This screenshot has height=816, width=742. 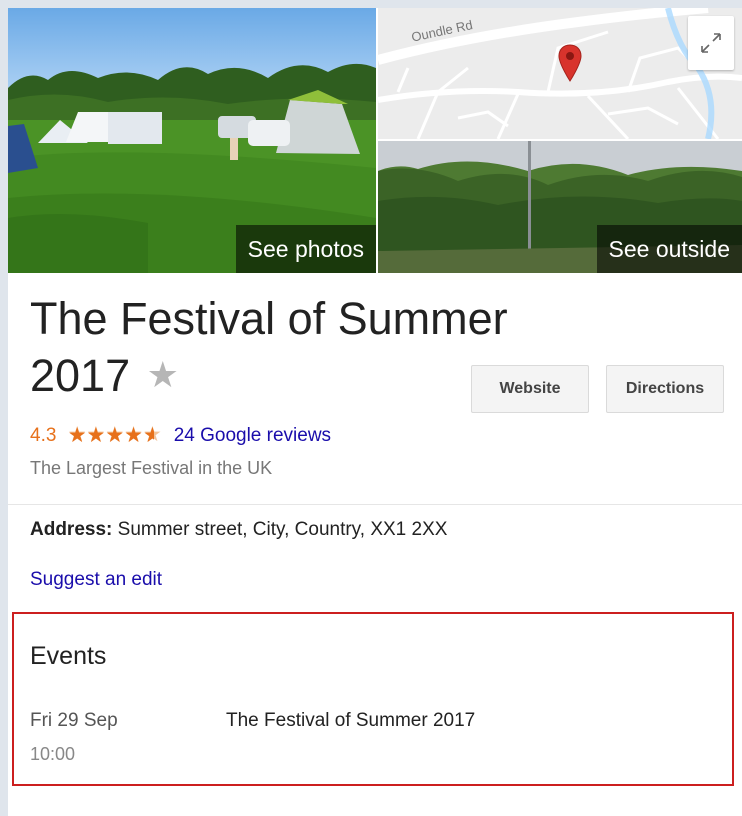 I want to click on see-outside-label: See outside, so click(x=669, y=249).